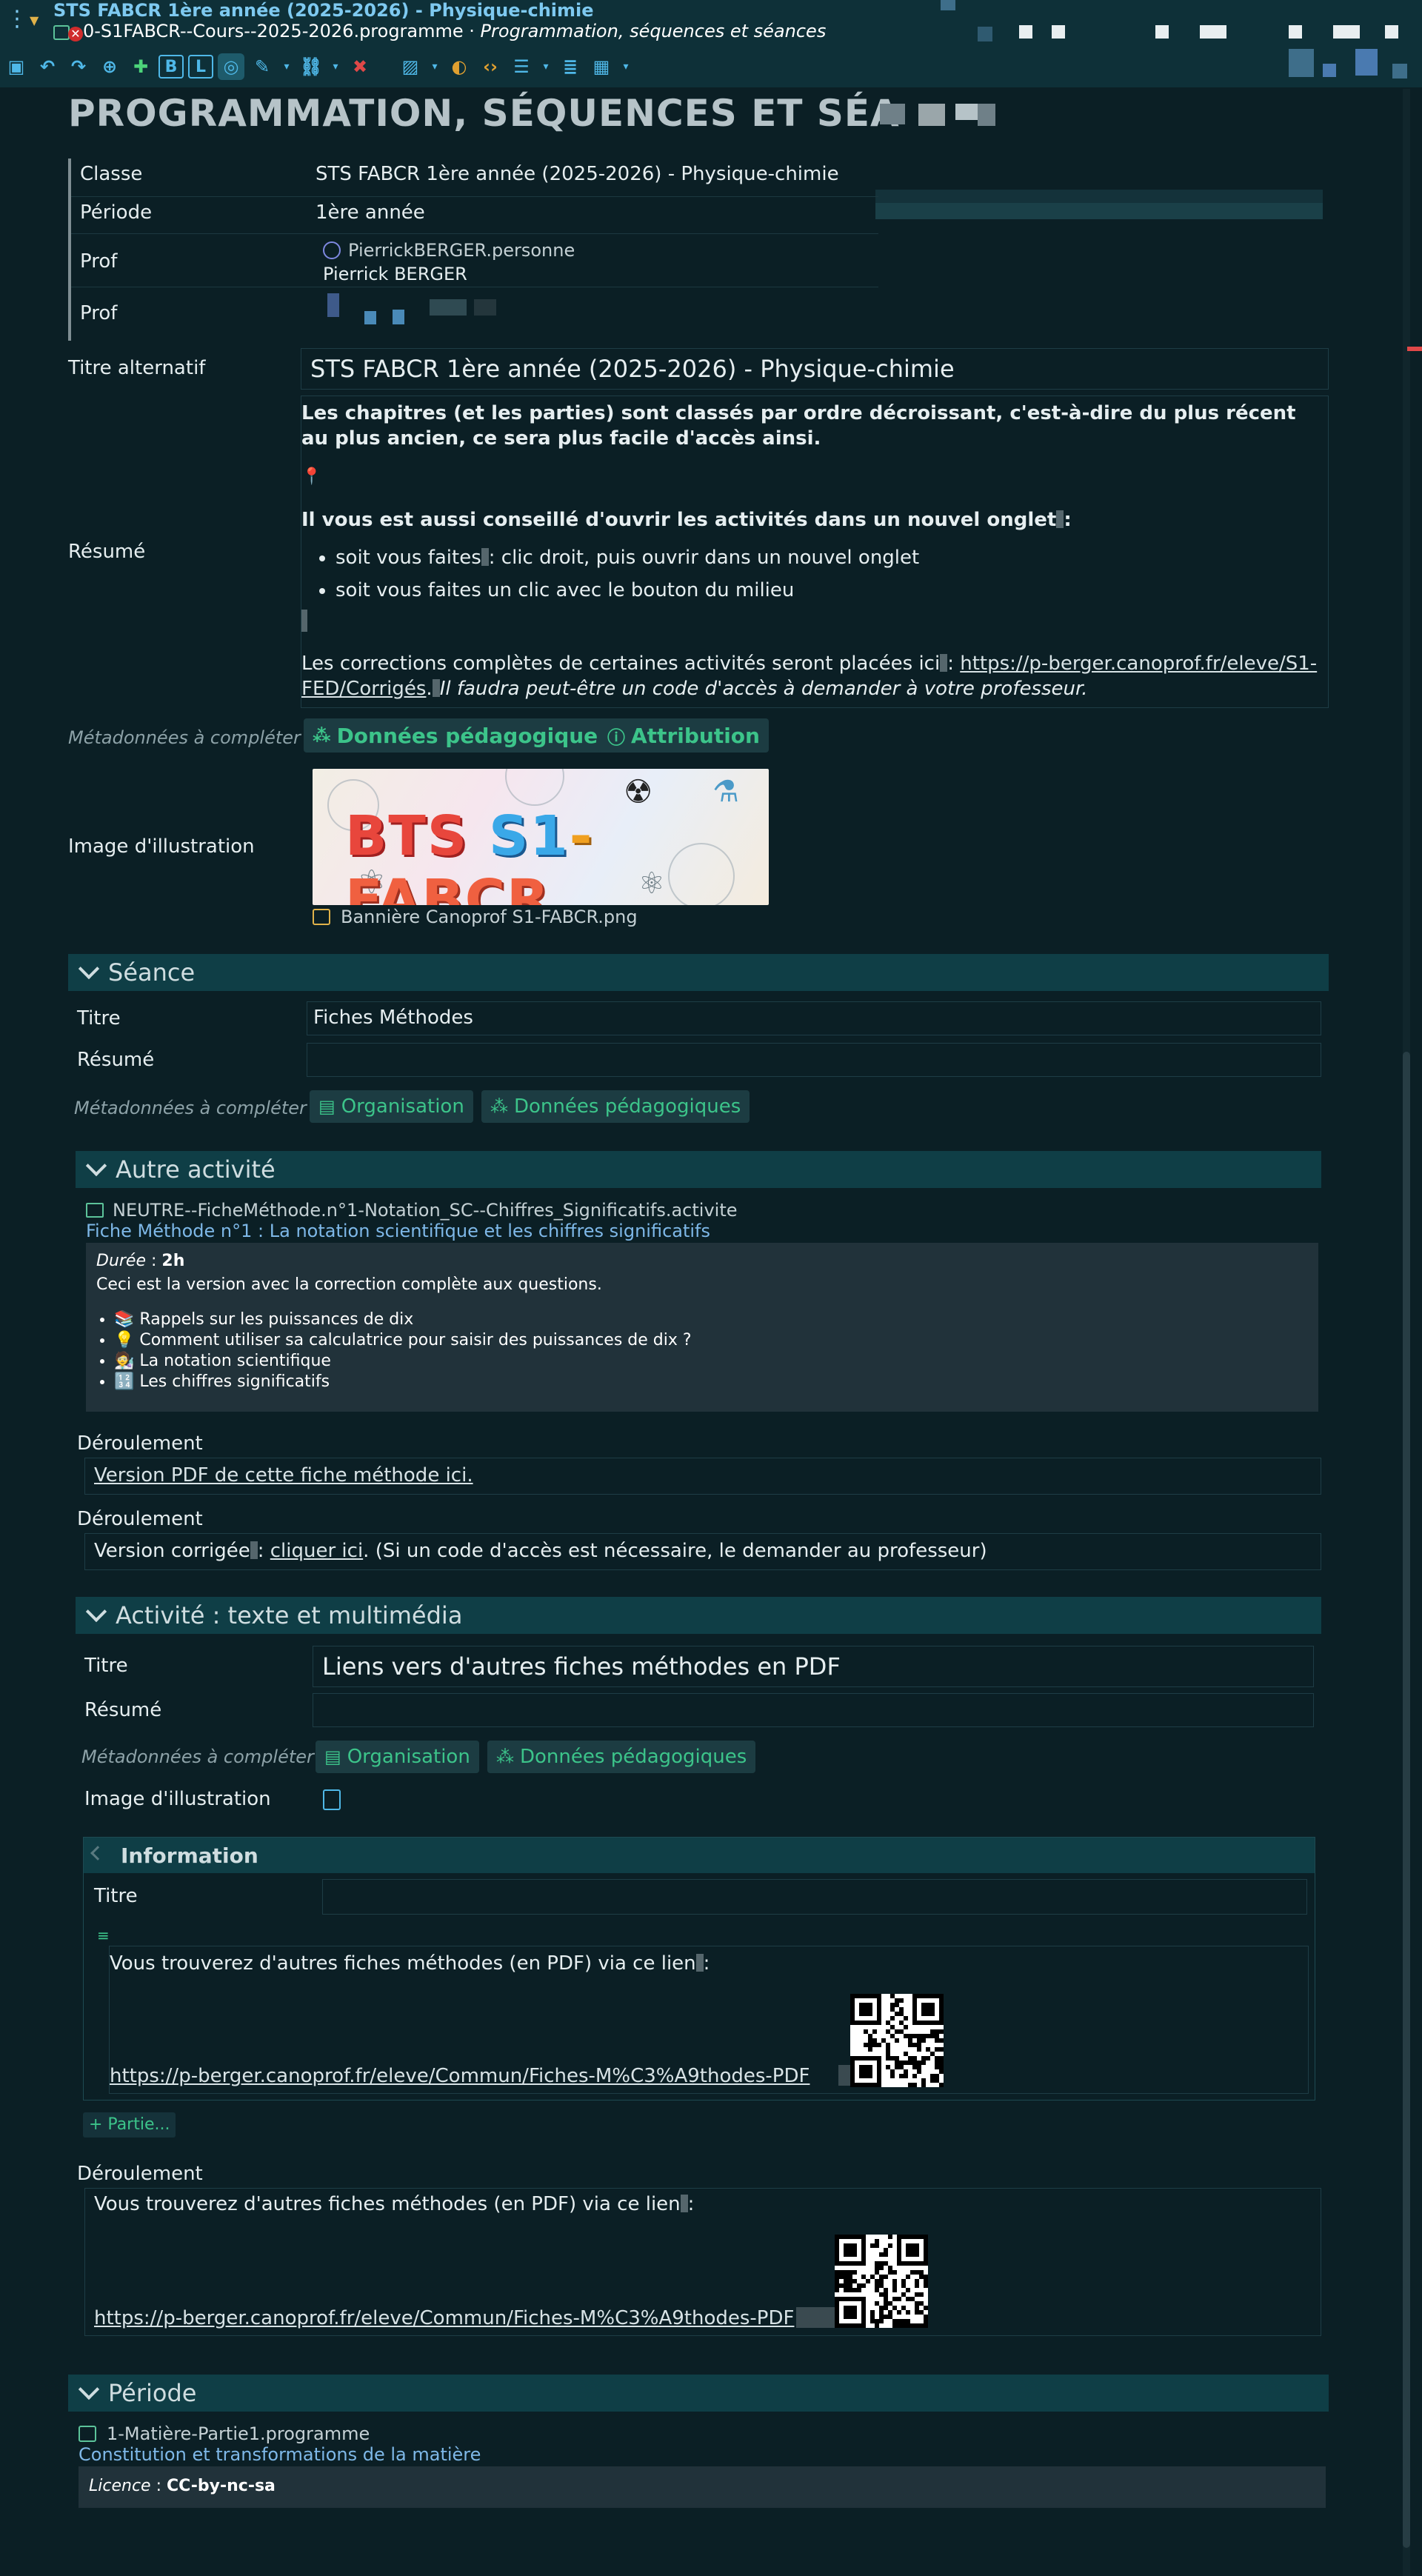  Describe the element at coordinates (283, 1475) in the screenshot. I see `pdf-version-link: Version PDF de cette fiche méthode ici.` at that location.